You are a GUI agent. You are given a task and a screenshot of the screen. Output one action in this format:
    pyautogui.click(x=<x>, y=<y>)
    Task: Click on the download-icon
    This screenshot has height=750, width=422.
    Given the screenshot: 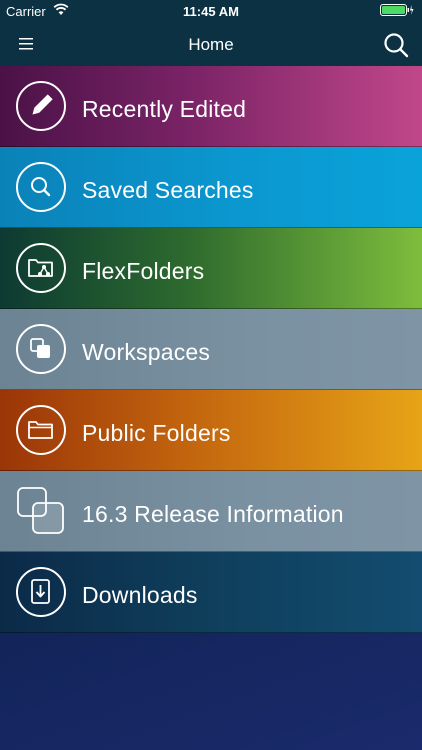 What is the action you would take?
    pyautogui.click(x=41, y=592)
    